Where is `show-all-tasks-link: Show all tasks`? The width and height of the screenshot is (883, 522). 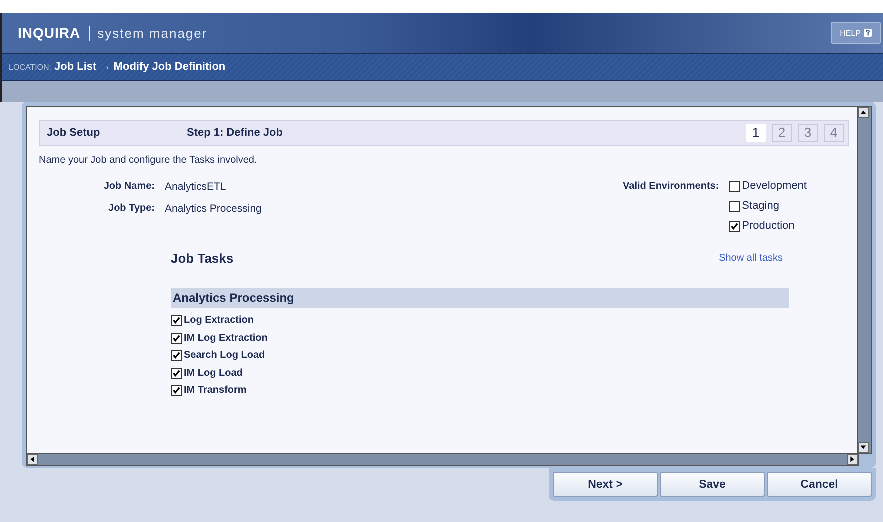
show-all-tasks-link: Show all tasks is located at coordinates (751, 258).